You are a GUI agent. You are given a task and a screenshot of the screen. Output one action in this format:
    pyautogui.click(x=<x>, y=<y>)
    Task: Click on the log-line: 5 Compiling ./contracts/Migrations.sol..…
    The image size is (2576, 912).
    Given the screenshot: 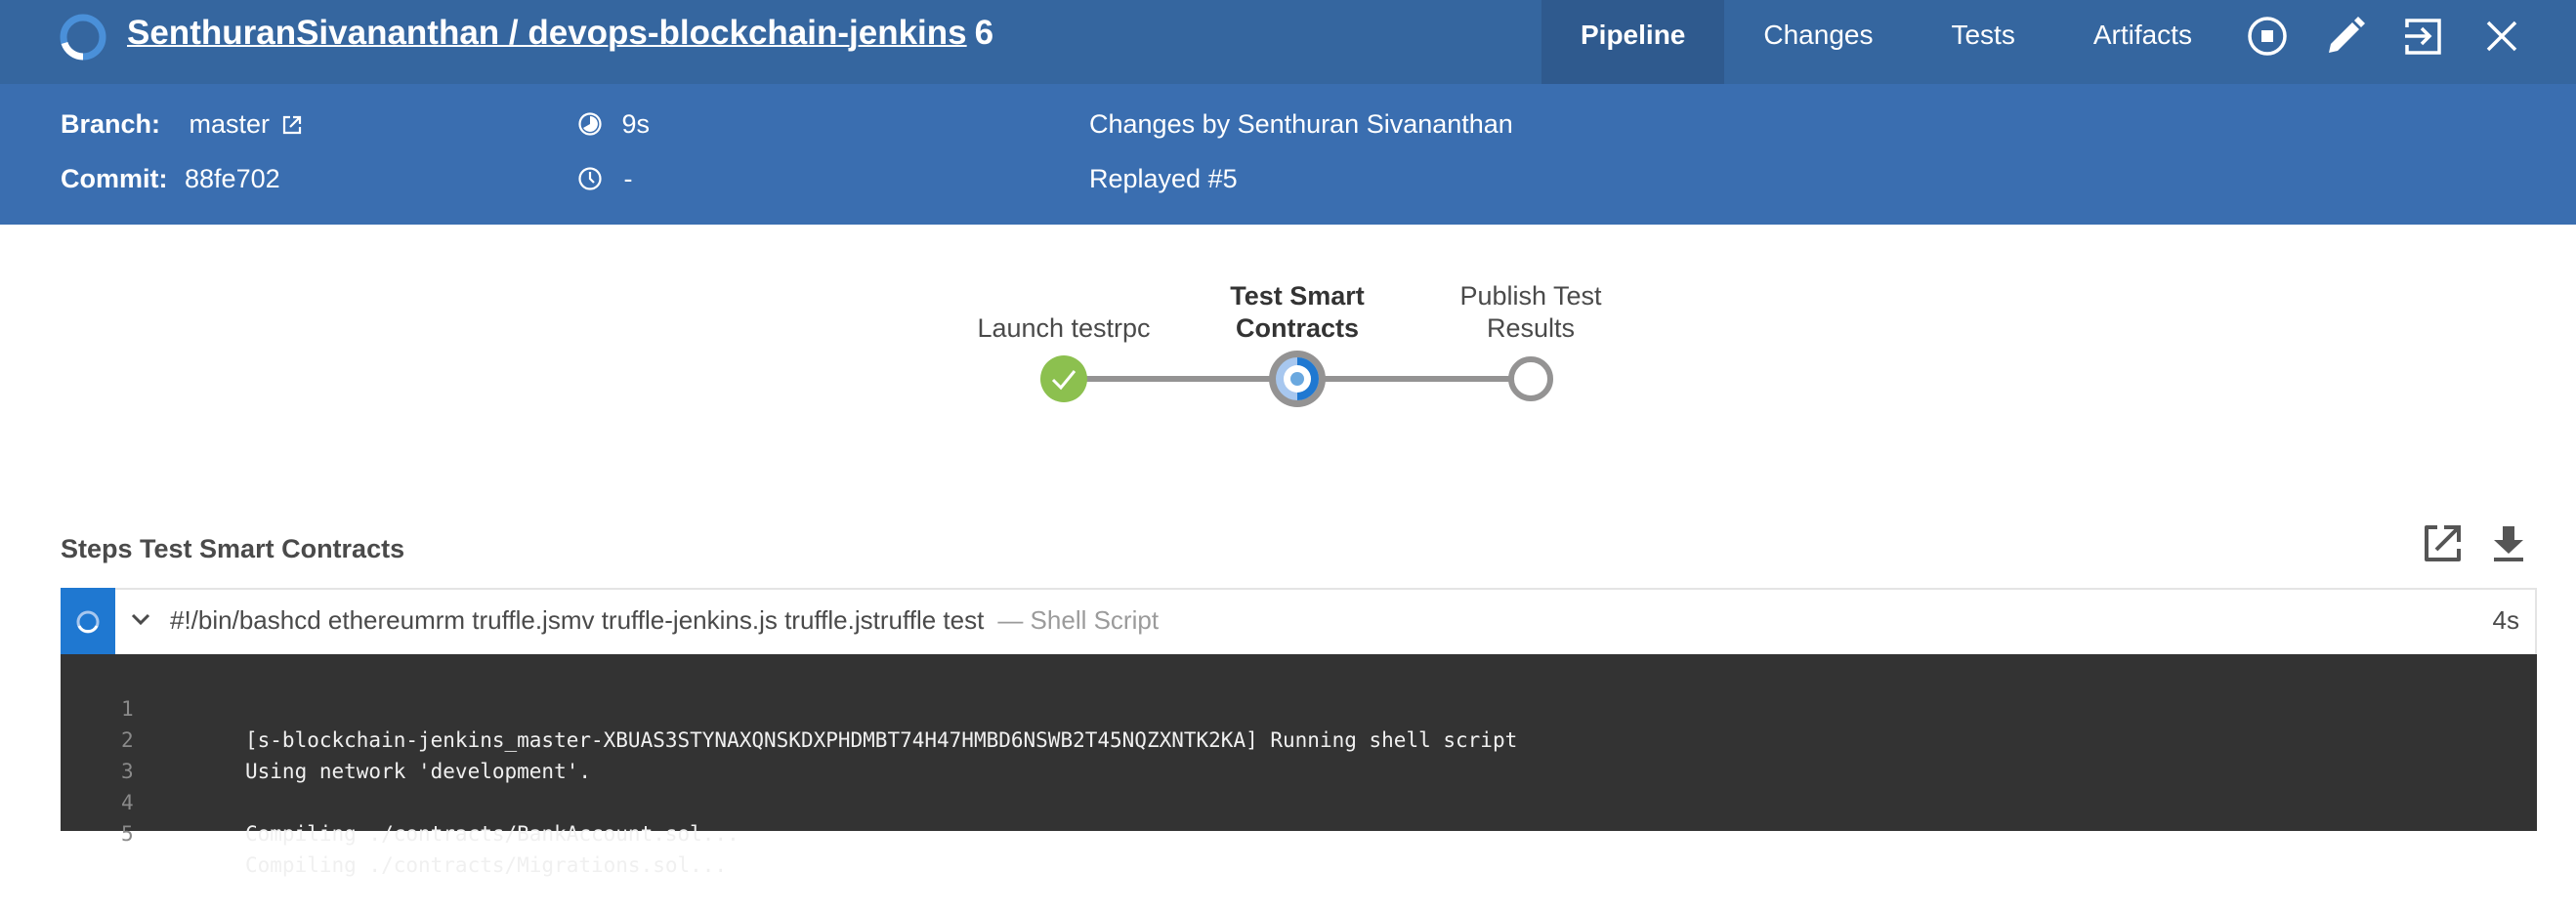 What is the action you would take?
    pyautogui.click(x=394, y=832)
    